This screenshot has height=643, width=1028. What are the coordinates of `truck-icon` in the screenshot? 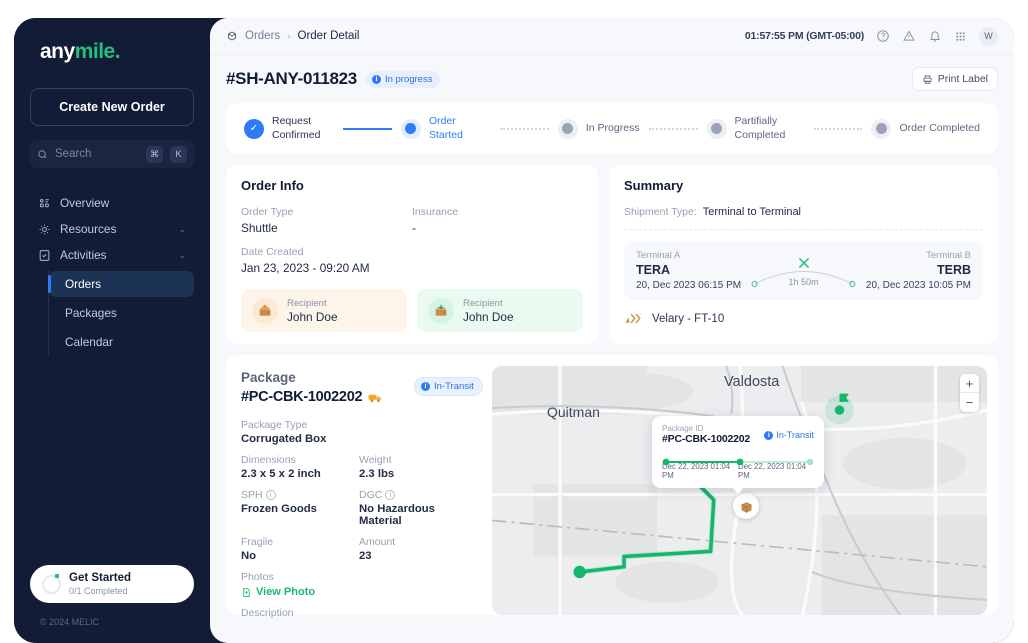 It's located at (375, 398).